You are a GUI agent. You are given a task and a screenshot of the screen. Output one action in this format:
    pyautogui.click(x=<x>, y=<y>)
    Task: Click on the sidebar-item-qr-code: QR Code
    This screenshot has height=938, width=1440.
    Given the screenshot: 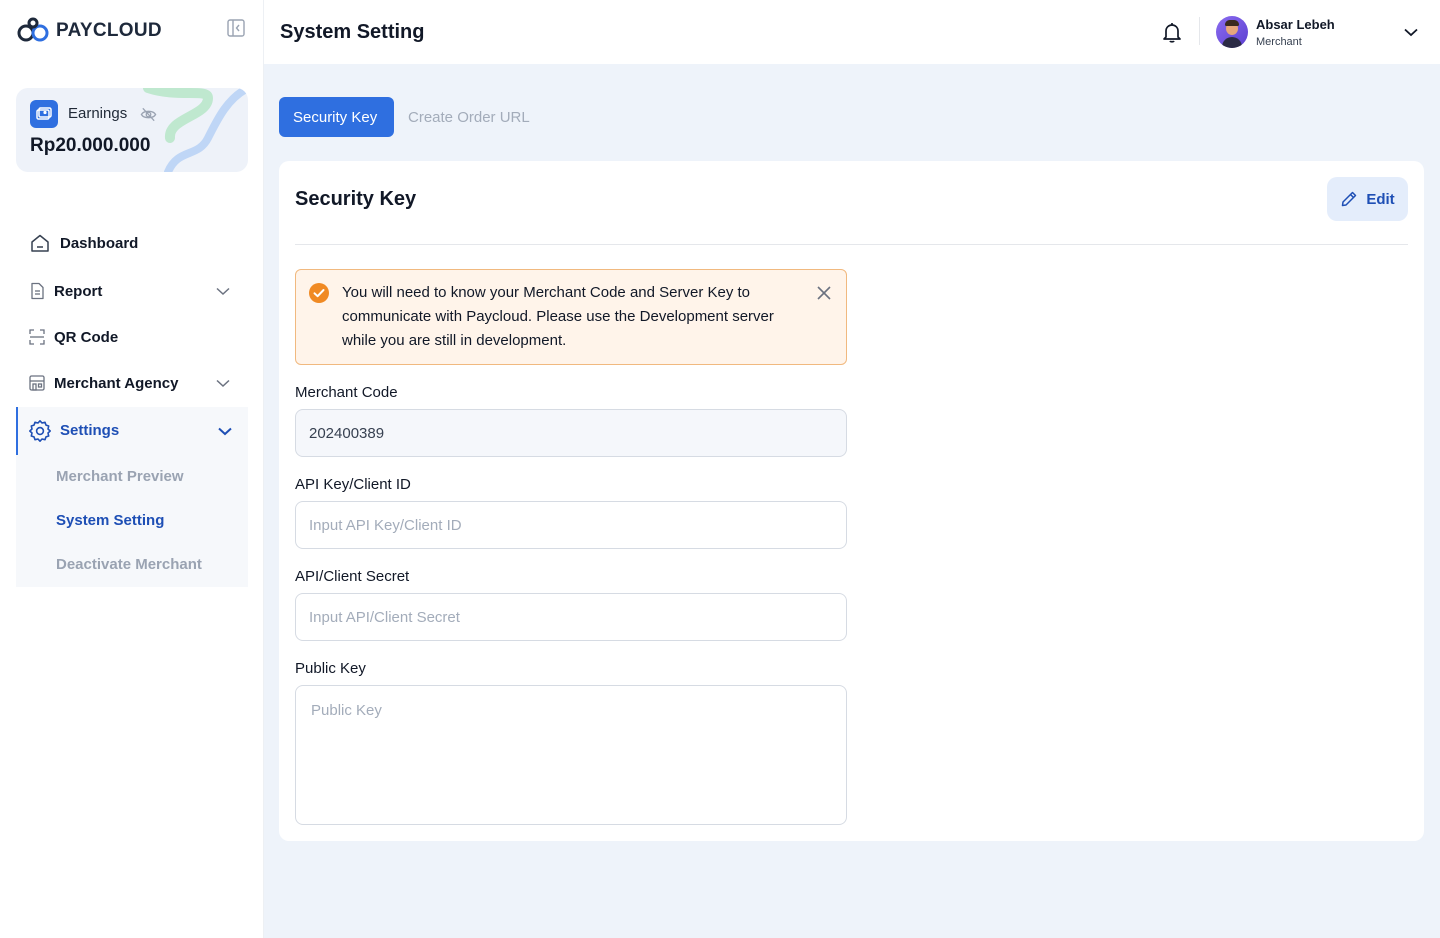 What is the action you would take?
    pyautogui.click(x=132, y=337)
    